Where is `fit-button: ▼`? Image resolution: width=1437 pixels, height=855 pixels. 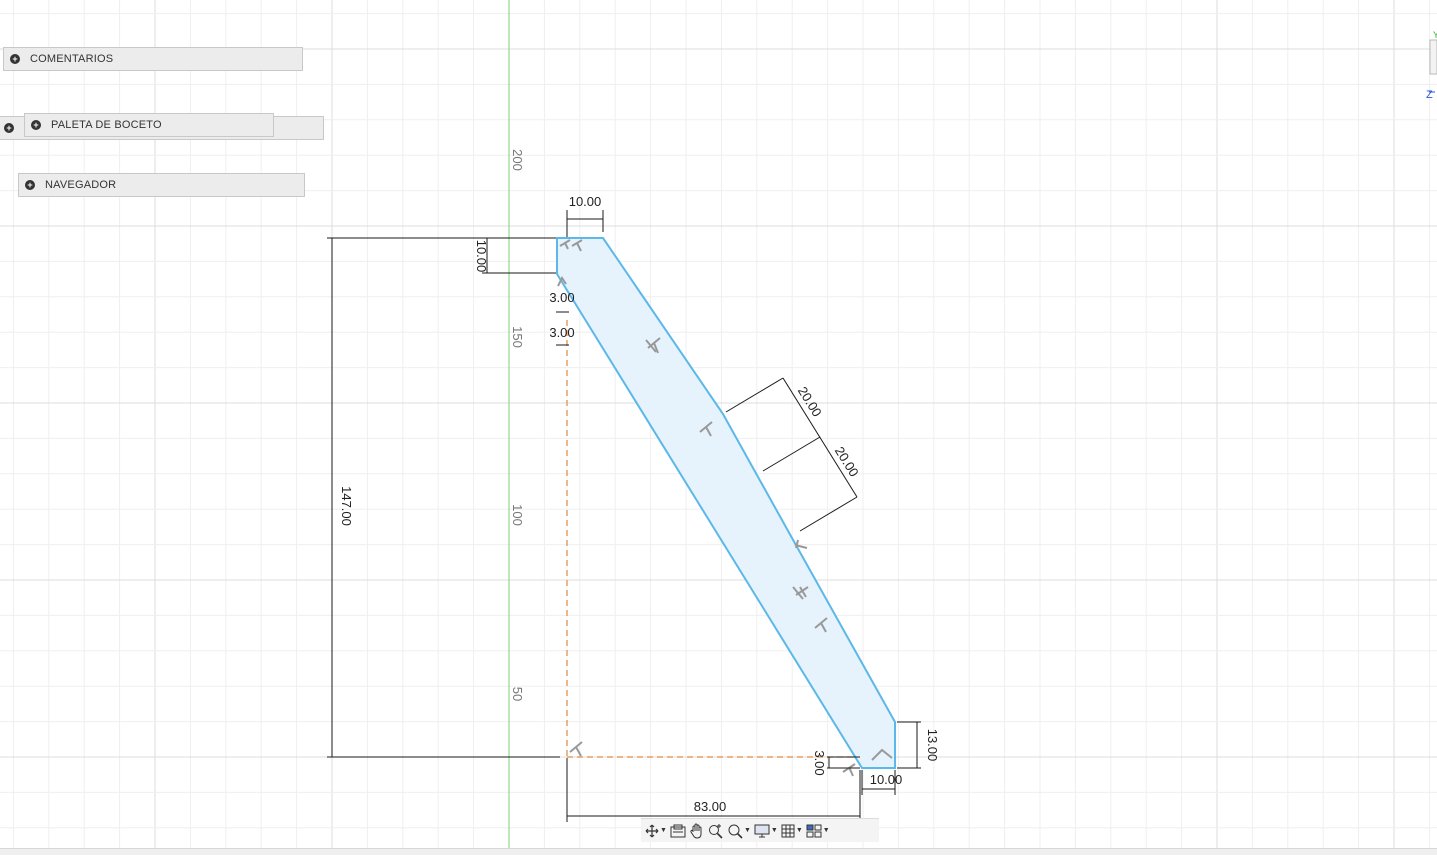 fit-button: ▼ is located at coordinates (739, 831).